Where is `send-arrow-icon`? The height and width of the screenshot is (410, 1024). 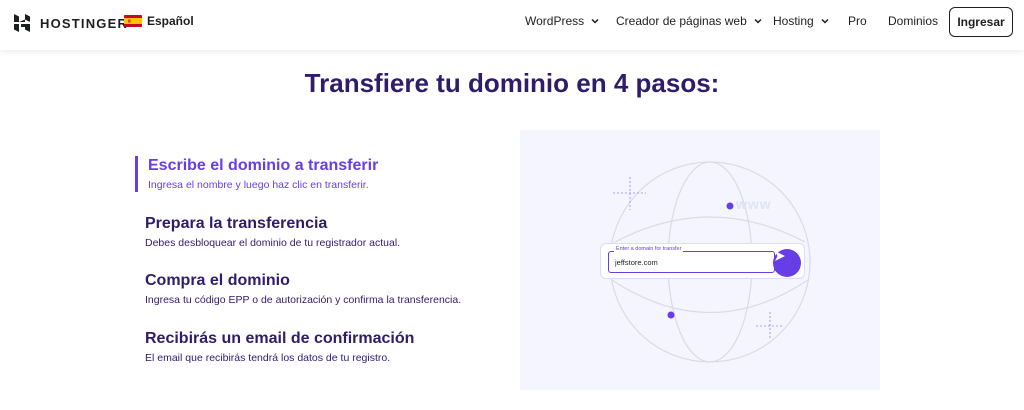 send-arrow-icon is located at coordinates (780, 256).